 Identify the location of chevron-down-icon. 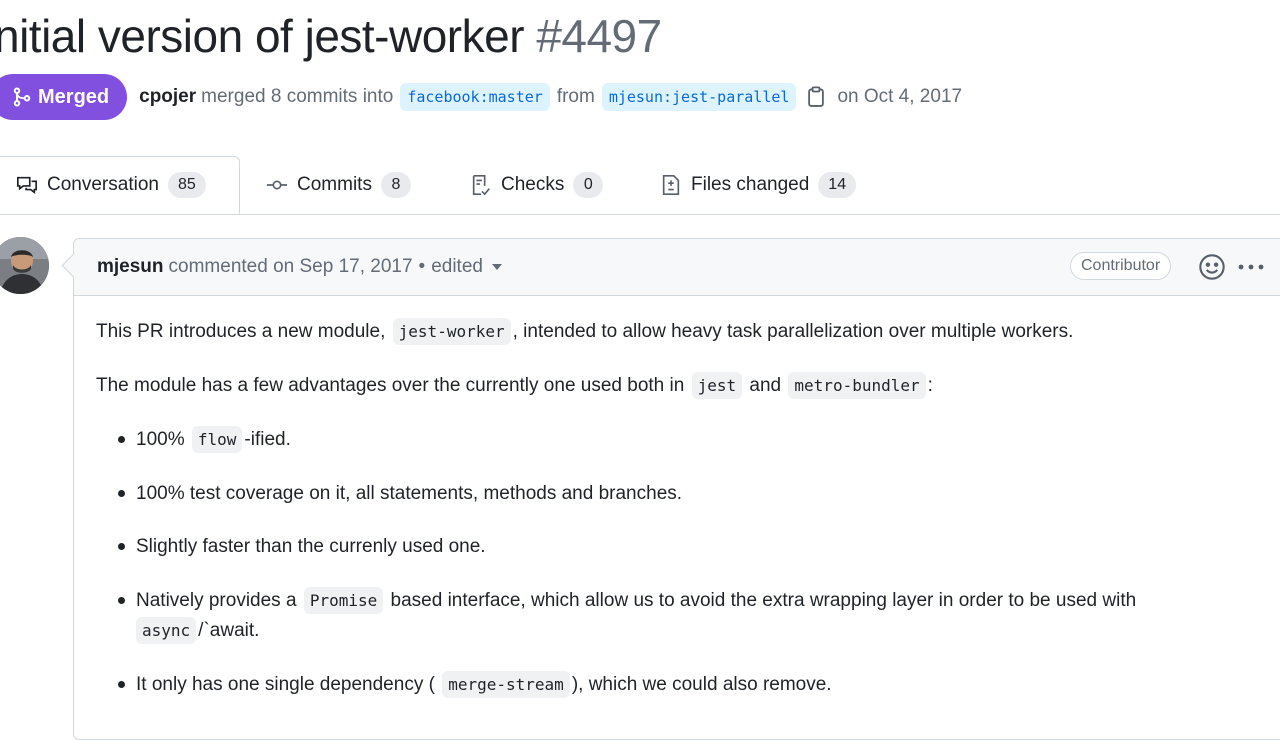
(496, 267).